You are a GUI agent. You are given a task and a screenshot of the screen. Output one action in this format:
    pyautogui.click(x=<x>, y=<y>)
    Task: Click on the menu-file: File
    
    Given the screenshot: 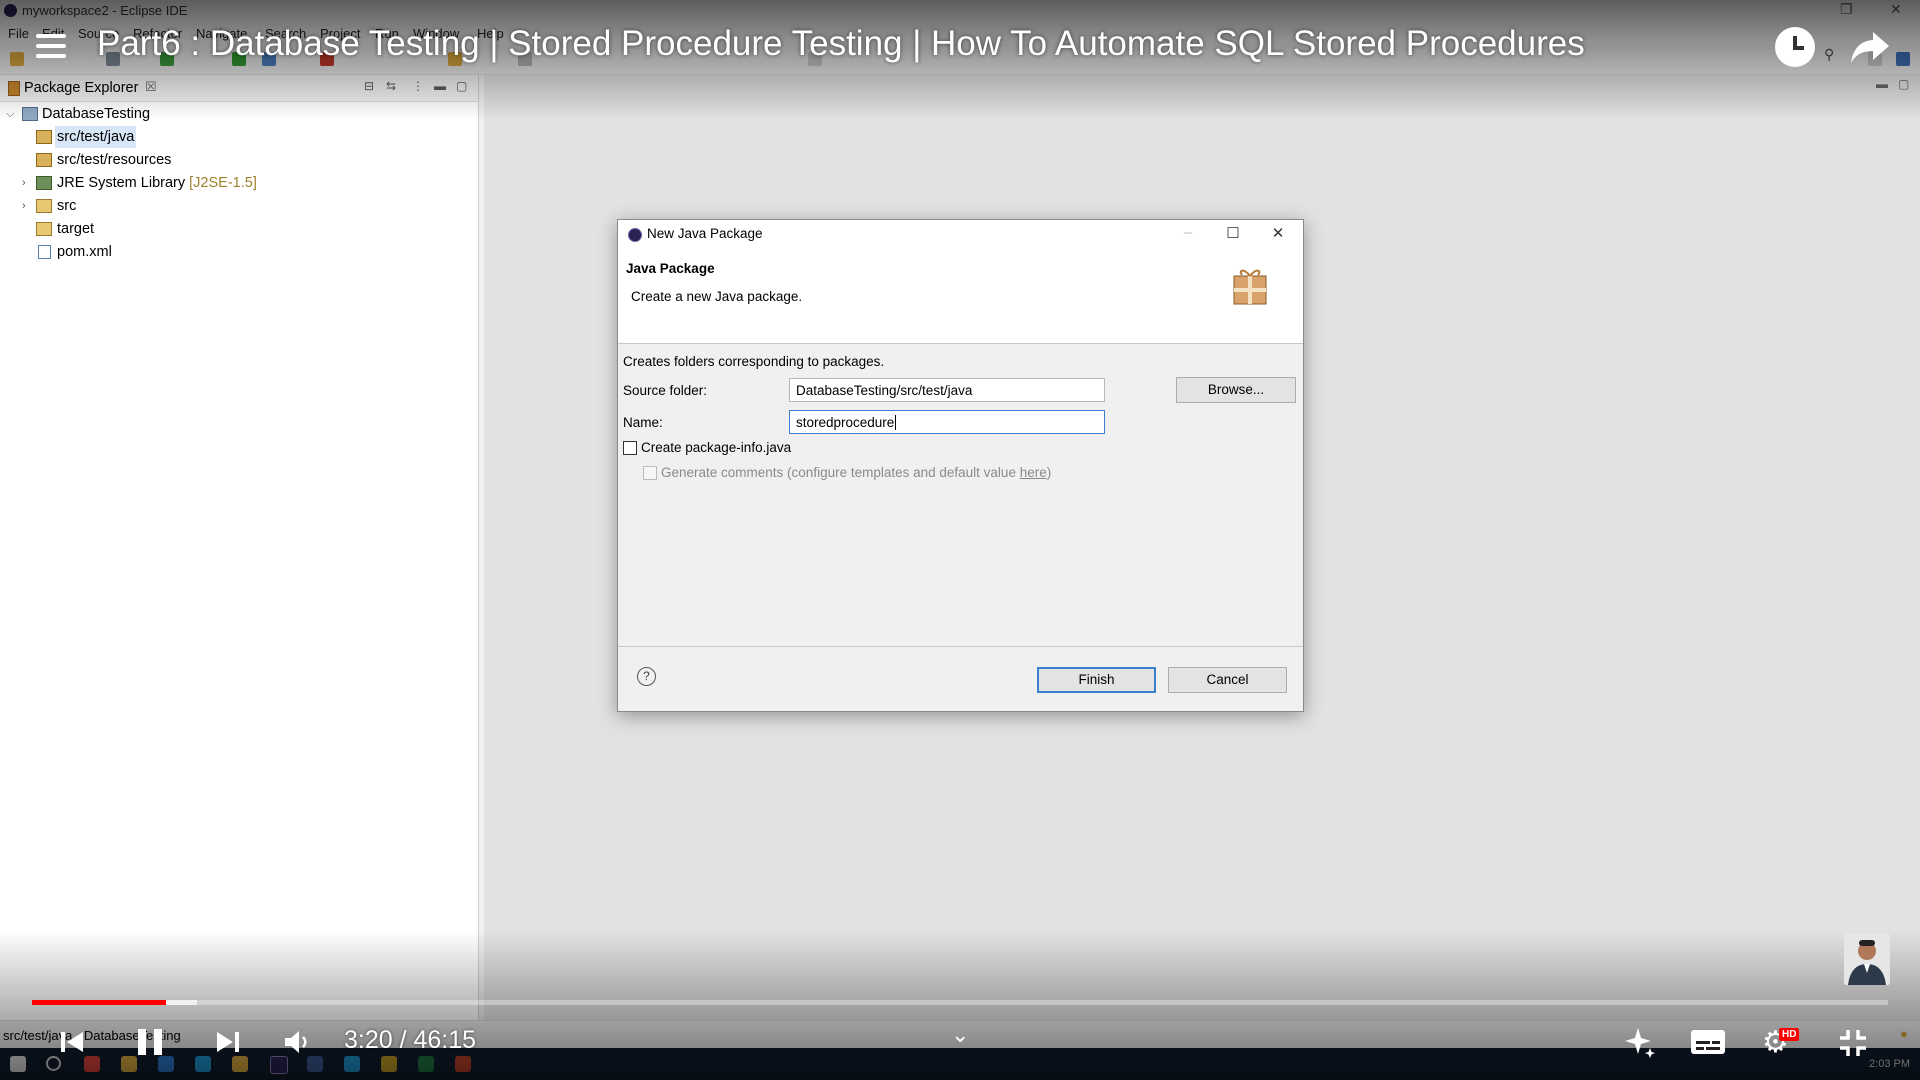 What is the action you would take?
    pyautogui.click(x=18, y=33)
    